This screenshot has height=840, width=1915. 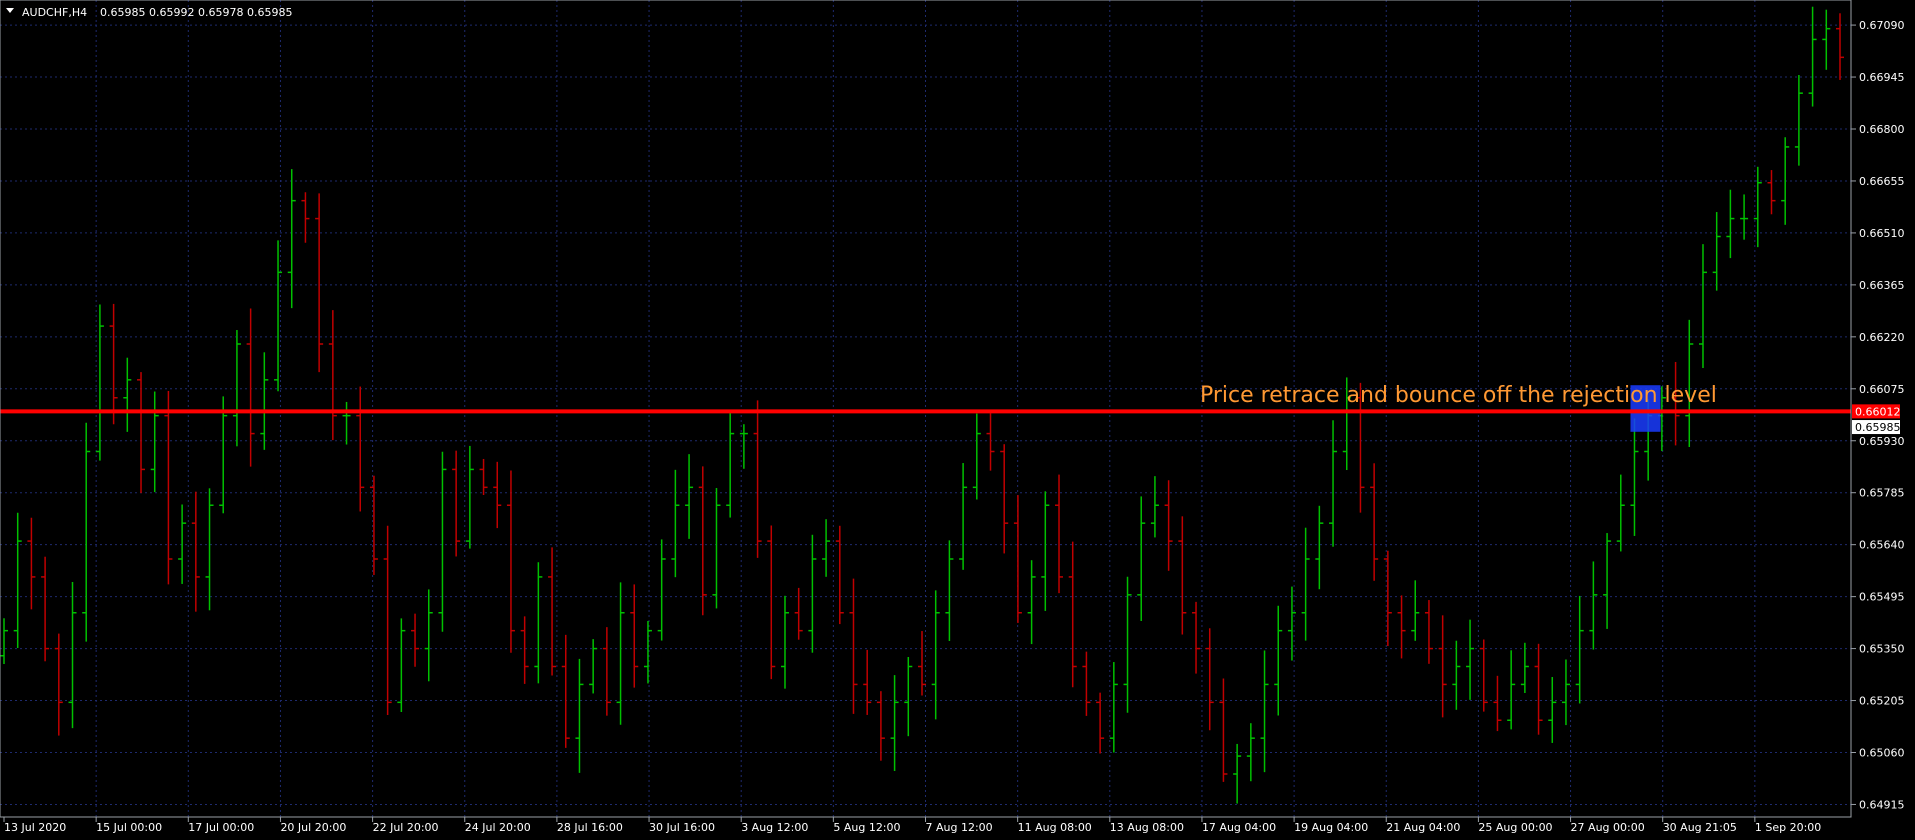 What do you see at coordinates (1878, 411) in the screenshot?
I see `level-price-label: 0.66012` at bounding box center [1878, 411].